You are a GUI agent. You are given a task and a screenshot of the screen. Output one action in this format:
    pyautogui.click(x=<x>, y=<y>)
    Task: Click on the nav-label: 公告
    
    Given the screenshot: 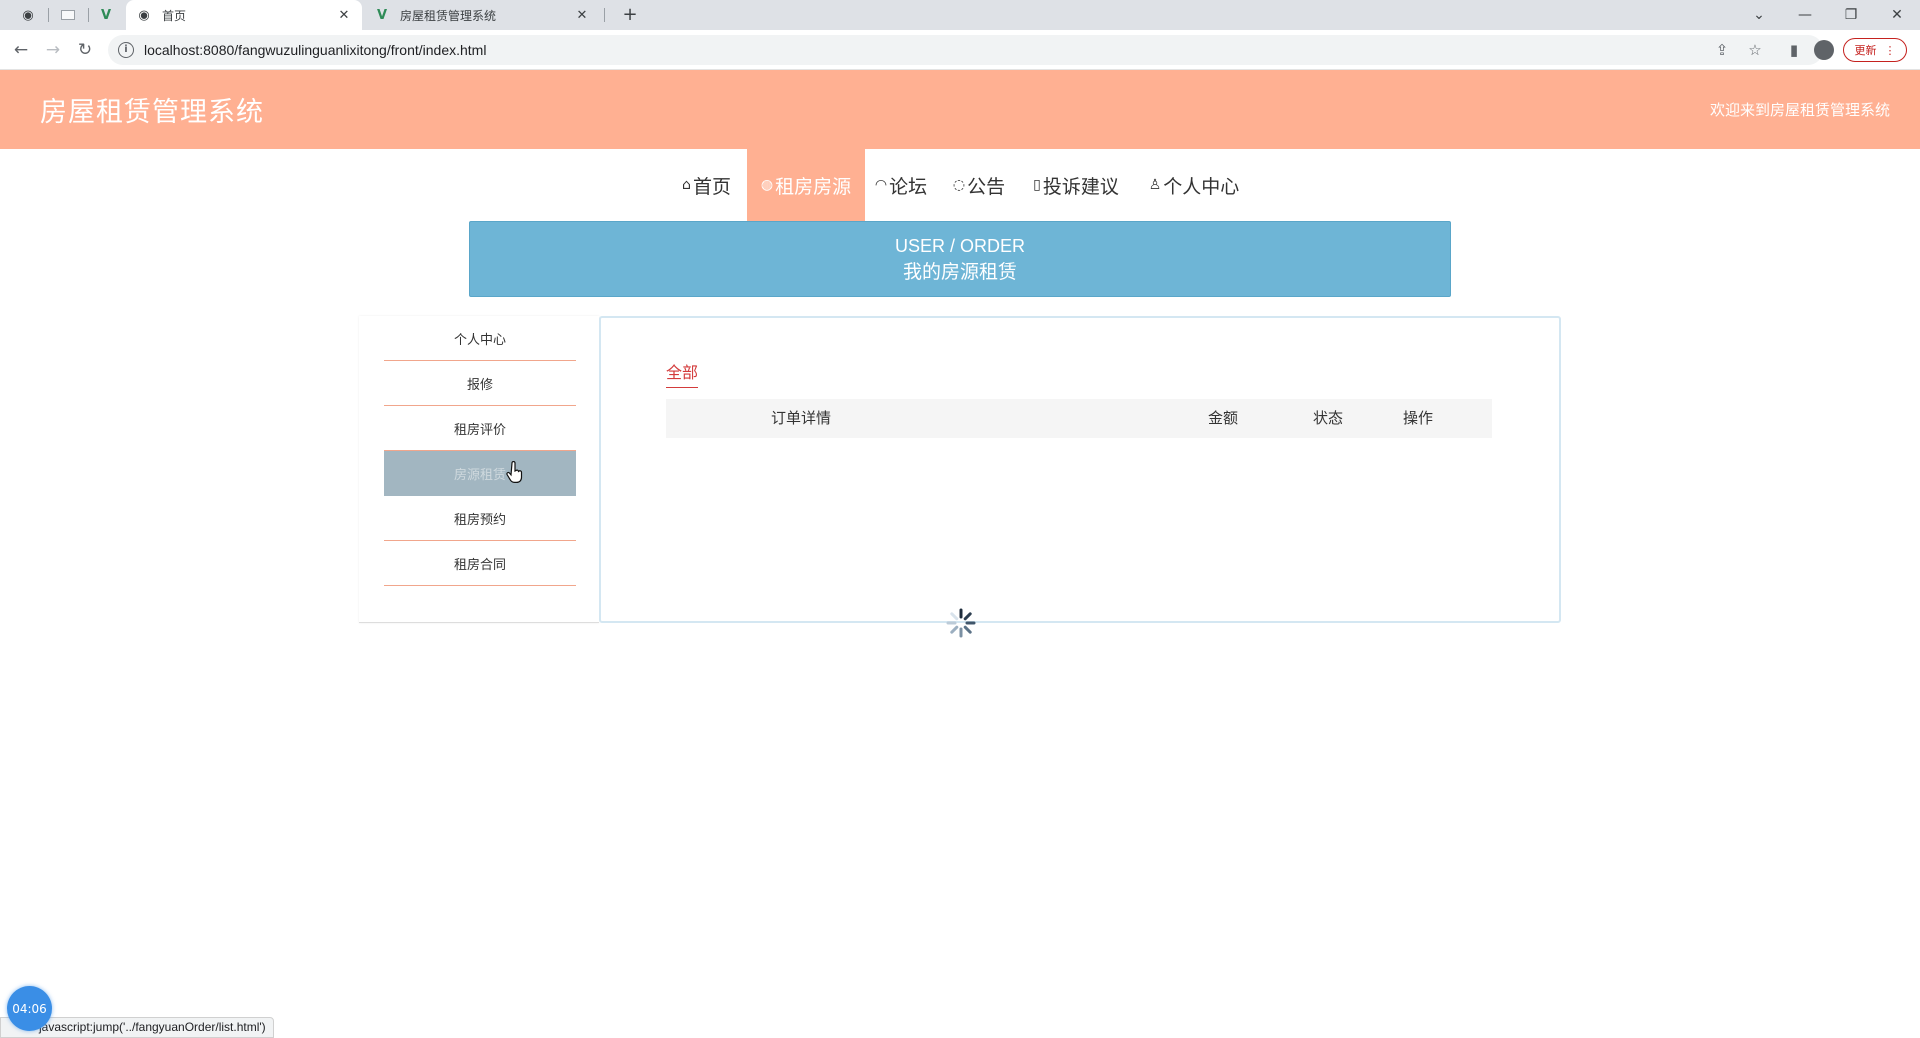 What is the action you would take?
    pyautogui.click(x=986, y=186)
    